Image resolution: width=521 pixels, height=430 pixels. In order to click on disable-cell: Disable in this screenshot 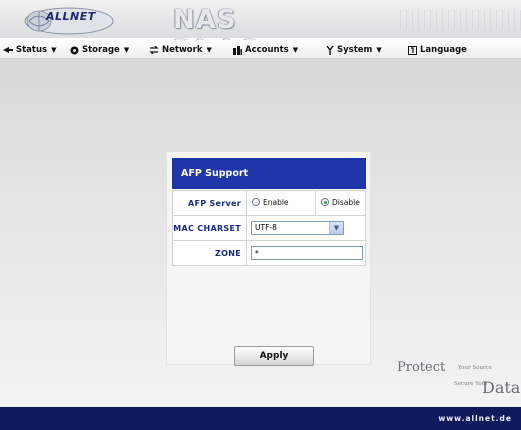, I will do `click(340, 203)`.